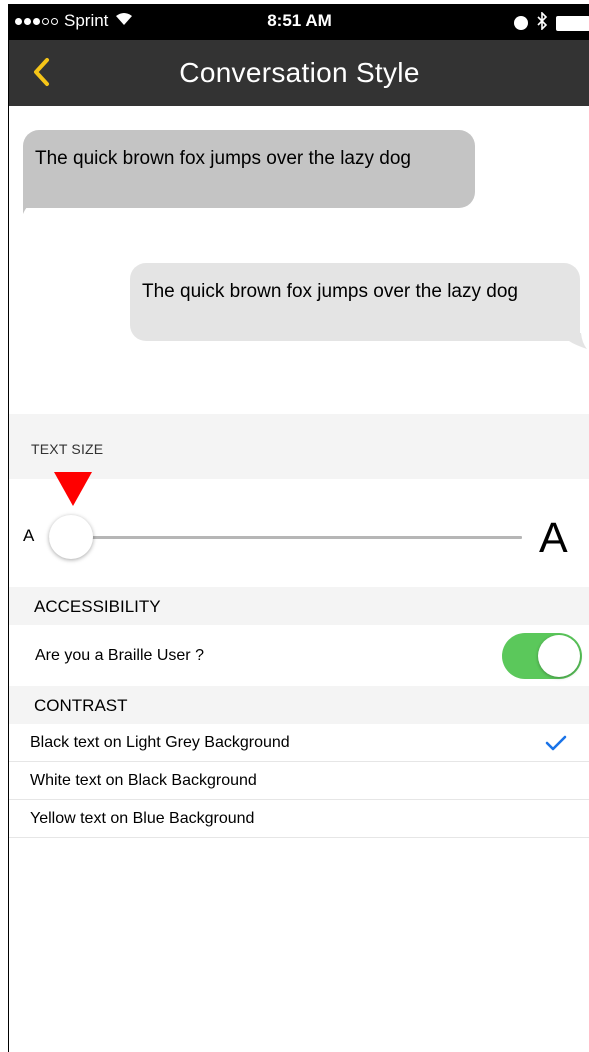 The width and height of the screenshot is (589, 1052). I want to click on contrast-option-yellow-on-blue: Yellow text on Blue Background, so click(299, 819).